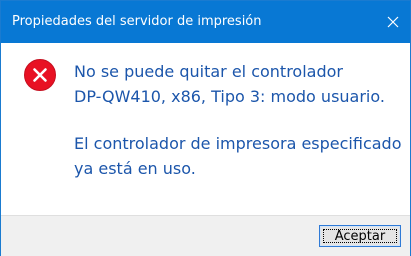  Describe the element at coordinates (208, 71) in the screenshot. I see `error-message-line: No se puede quitar el controlador` at that location.